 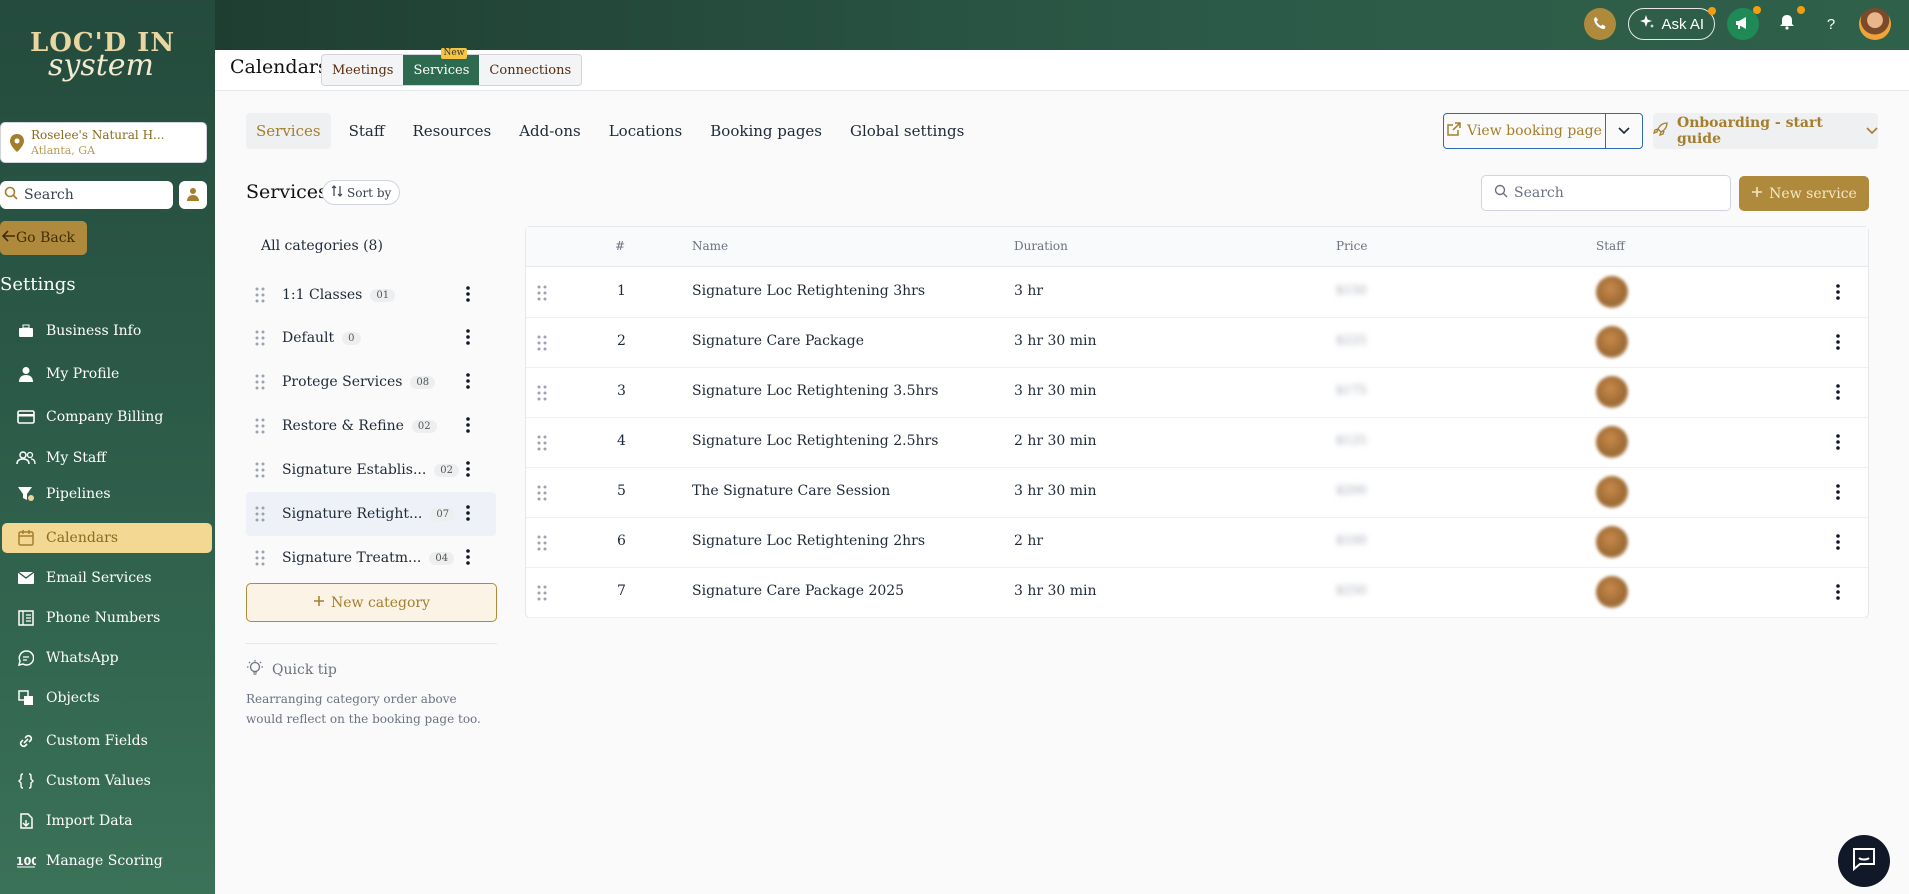 What do you see at coordinates (710, 246) in the screenshot?
I see `col-name: Name` at bounding box center [710, 246].